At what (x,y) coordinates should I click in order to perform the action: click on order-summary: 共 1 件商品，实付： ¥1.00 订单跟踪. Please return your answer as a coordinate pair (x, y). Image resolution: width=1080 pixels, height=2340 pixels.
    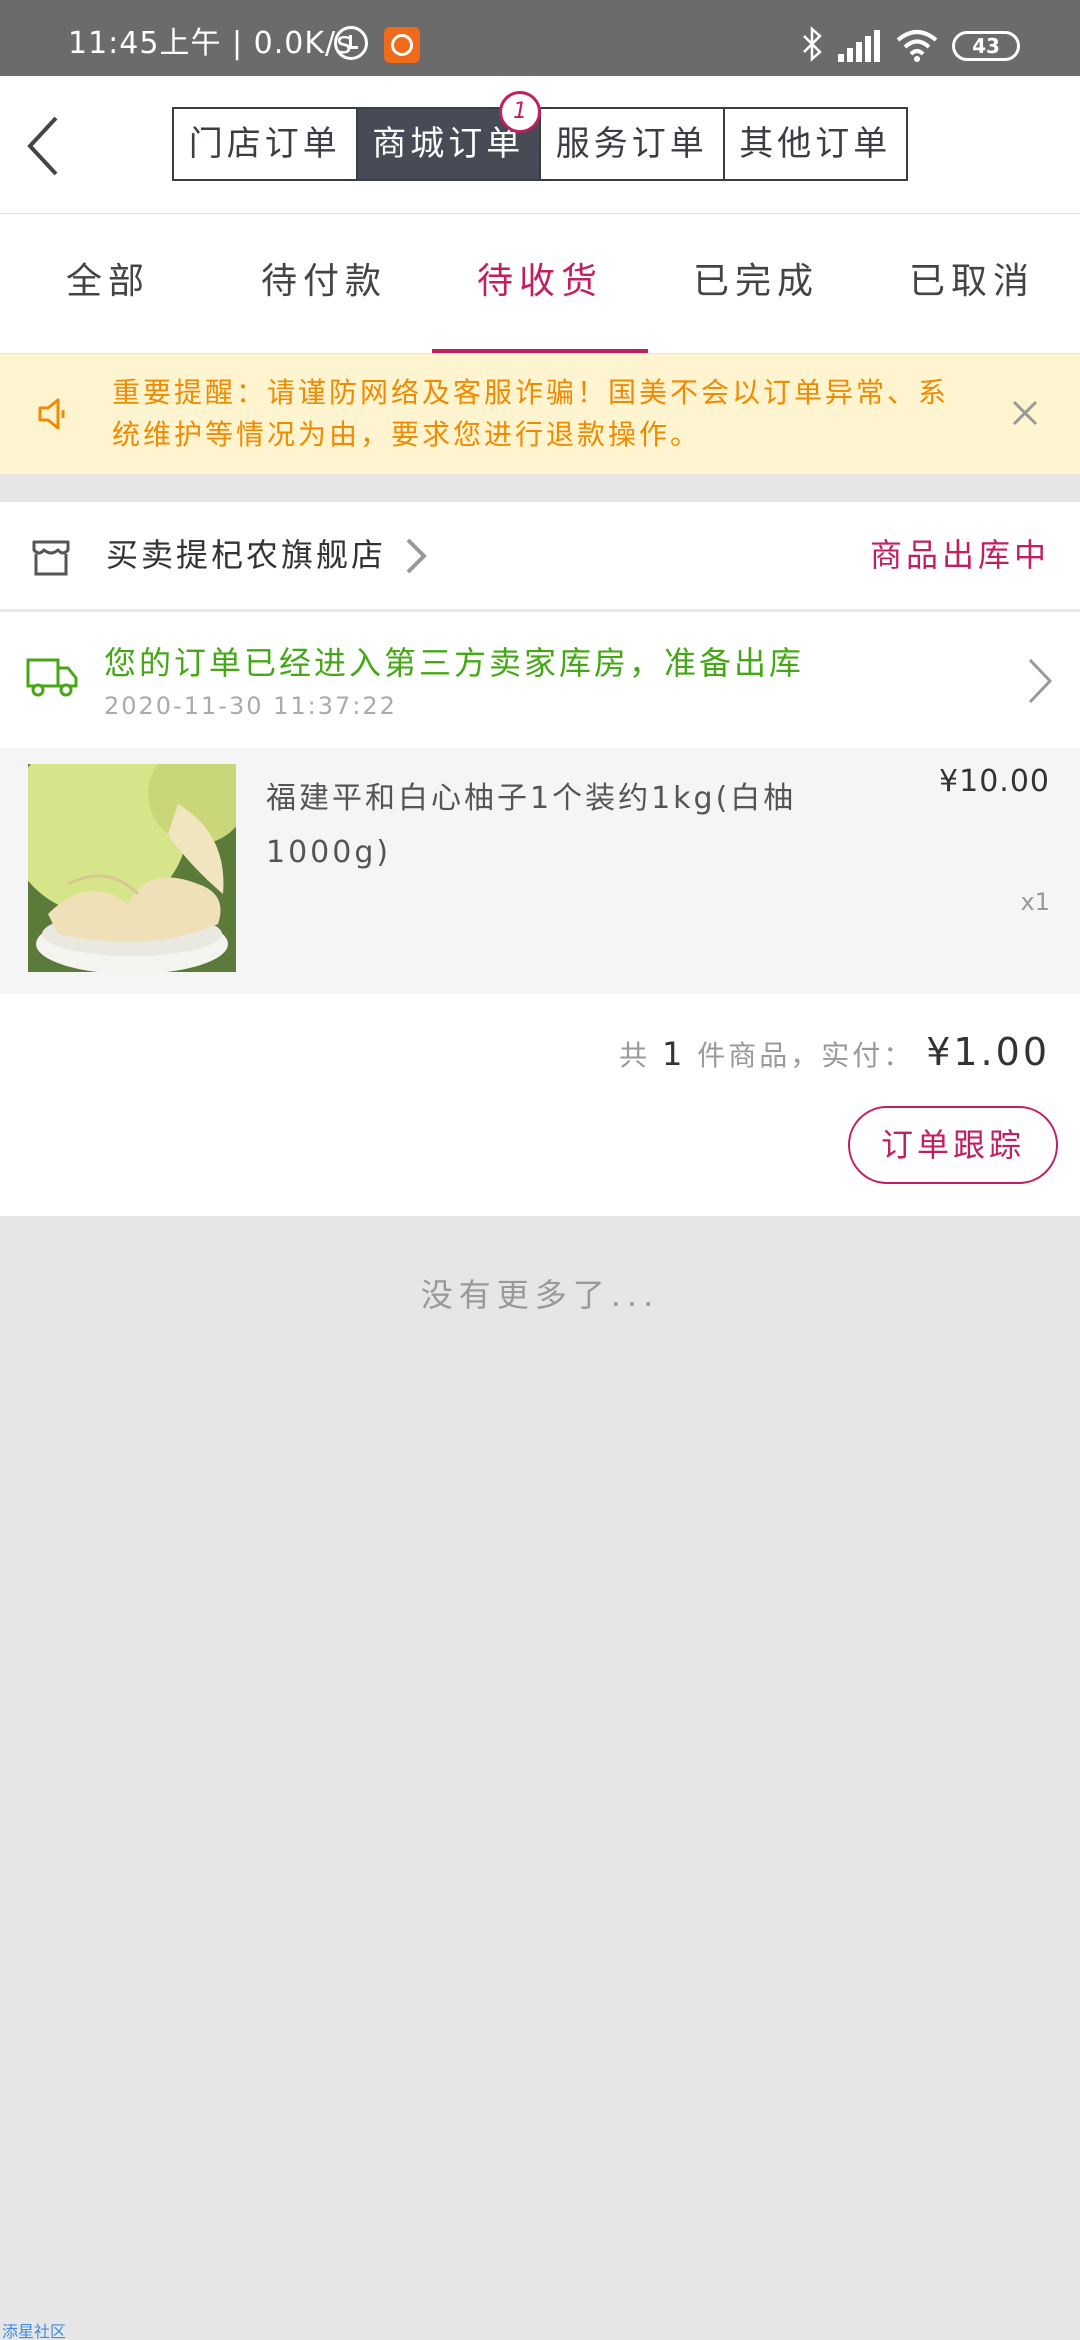
    Looking at the image, I should click on (540, 1105).